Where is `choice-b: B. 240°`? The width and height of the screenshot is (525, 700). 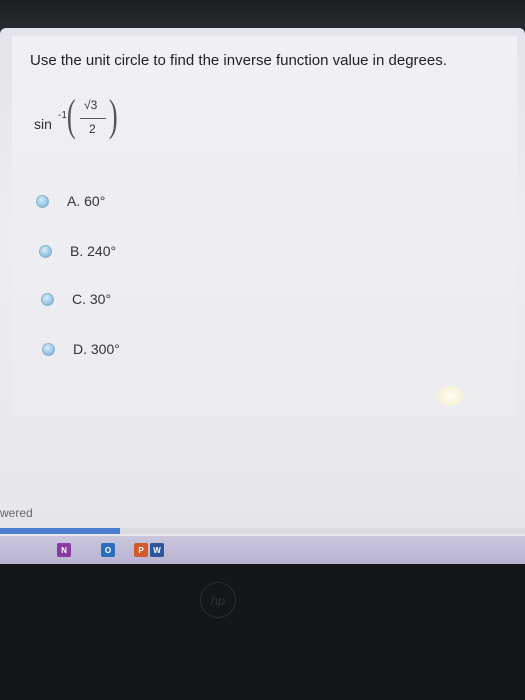
choice-b: B. 240° is located at coordinates (77, 251).